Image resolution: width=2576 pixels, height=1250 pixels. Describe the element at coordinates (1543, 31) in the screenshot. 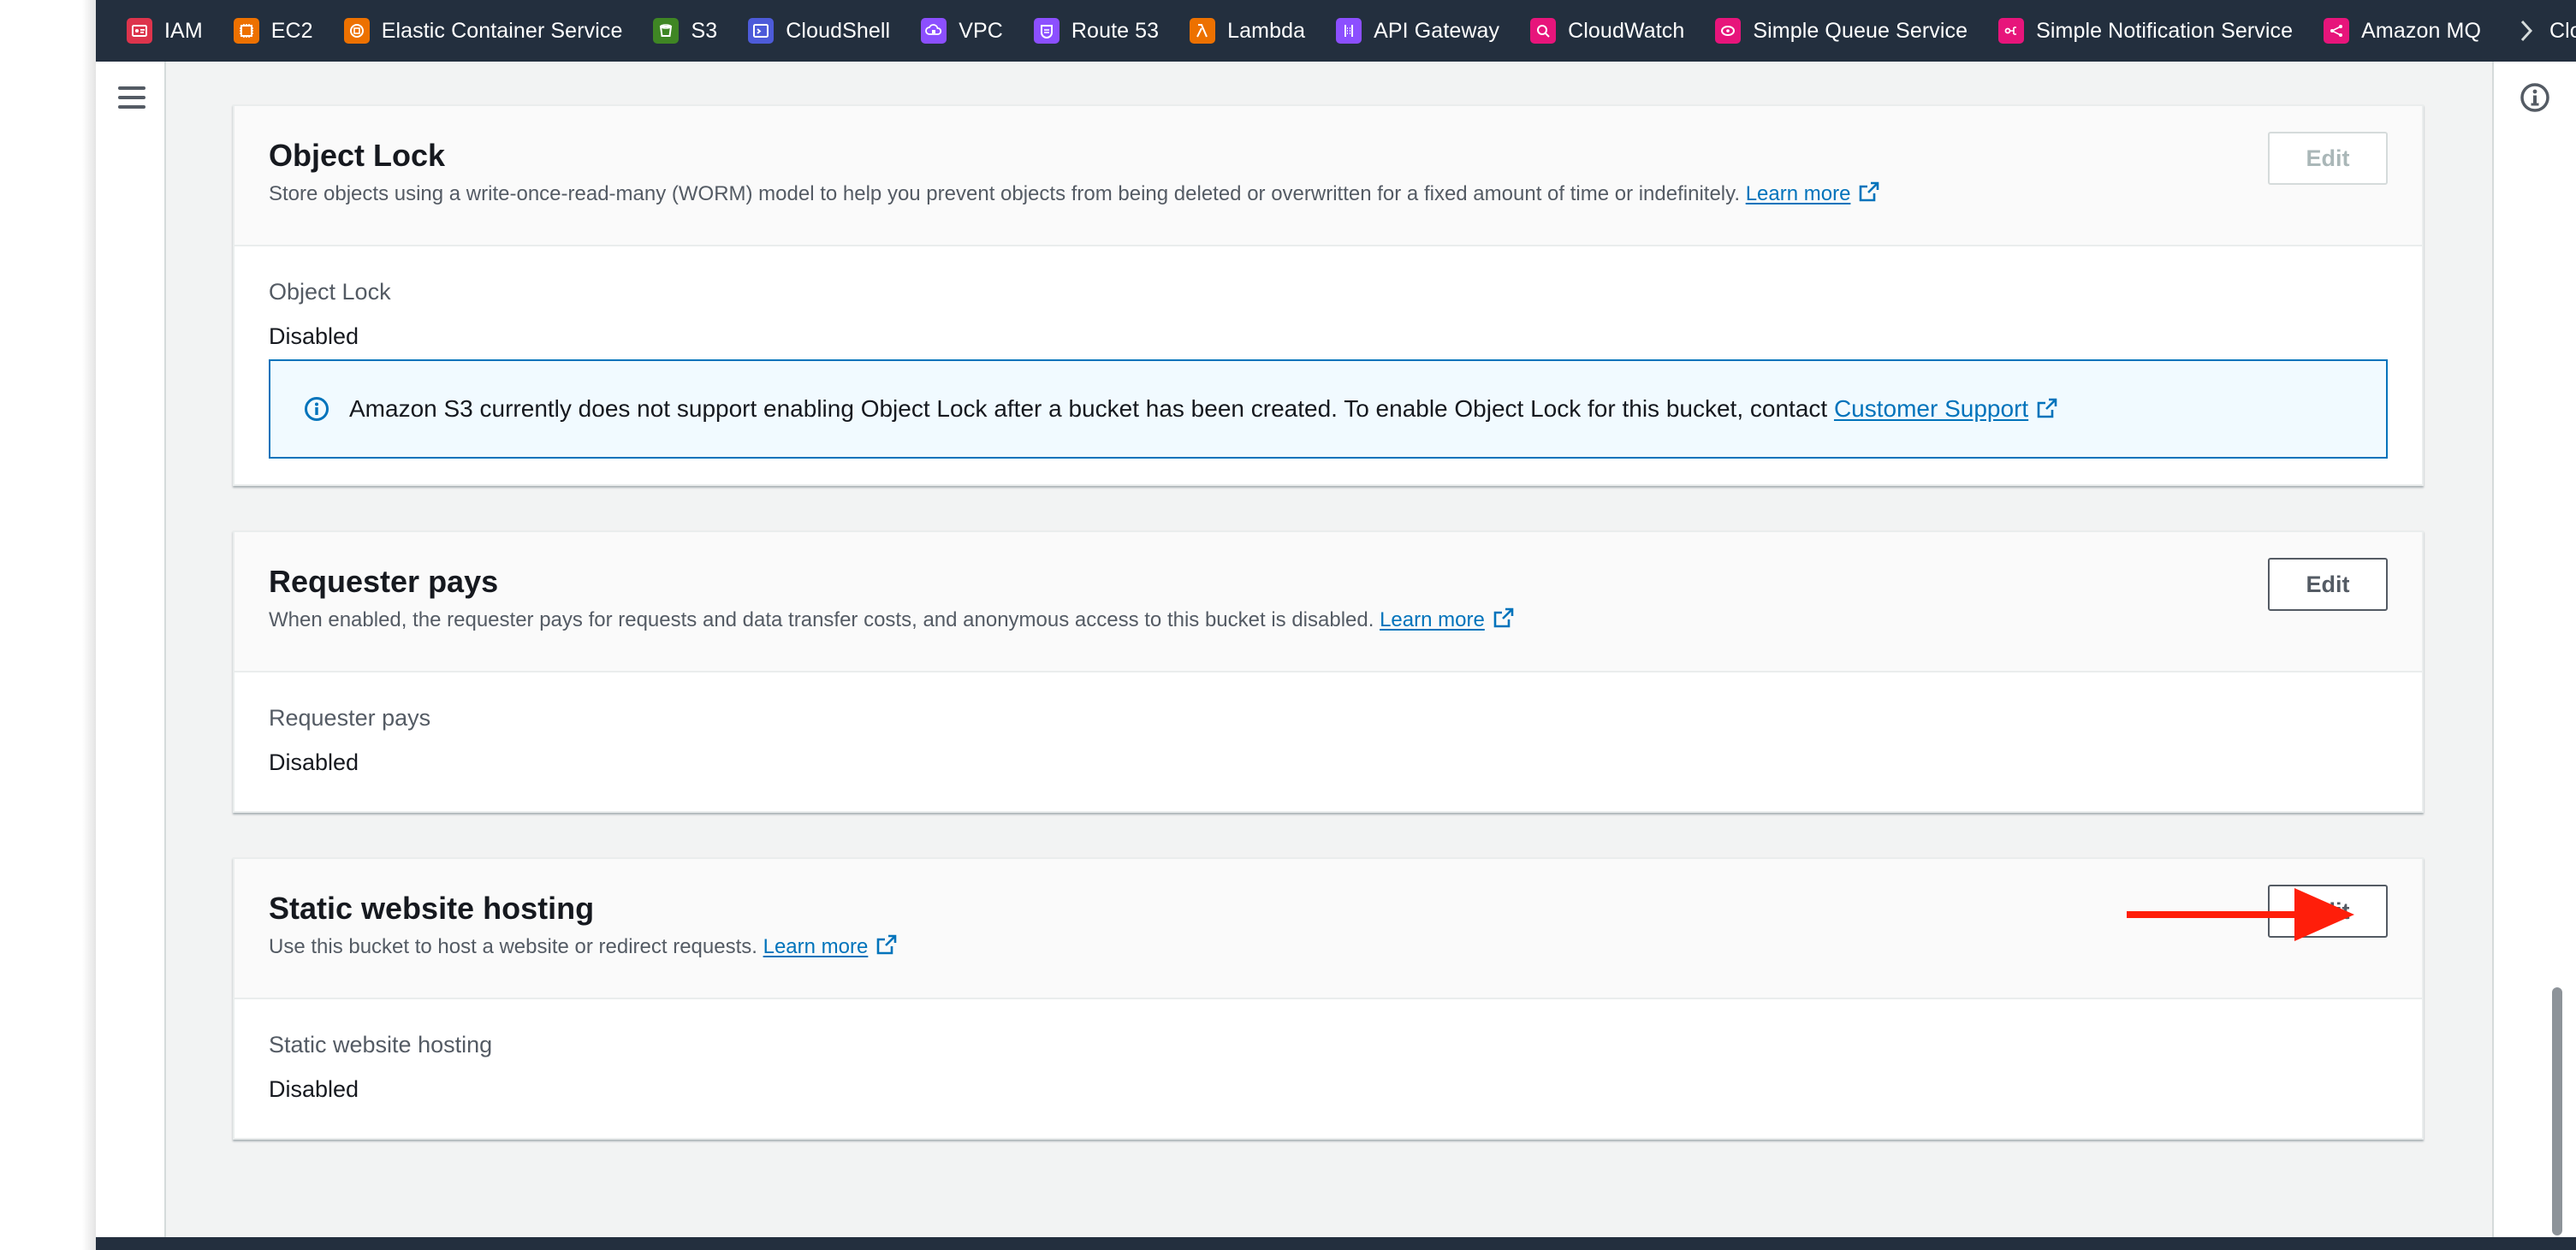

I see `cloudwatch-icon` at that location.